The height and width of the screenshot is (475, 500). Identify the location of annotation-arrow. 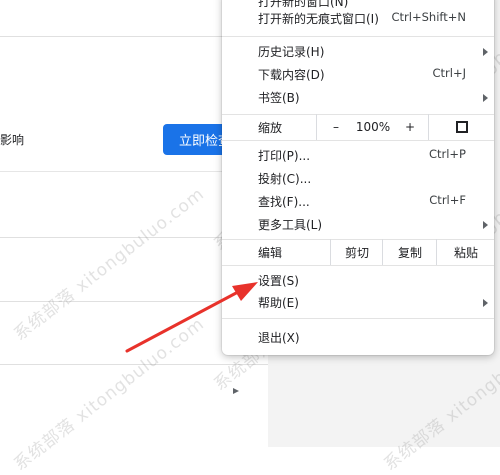
(191, 317).